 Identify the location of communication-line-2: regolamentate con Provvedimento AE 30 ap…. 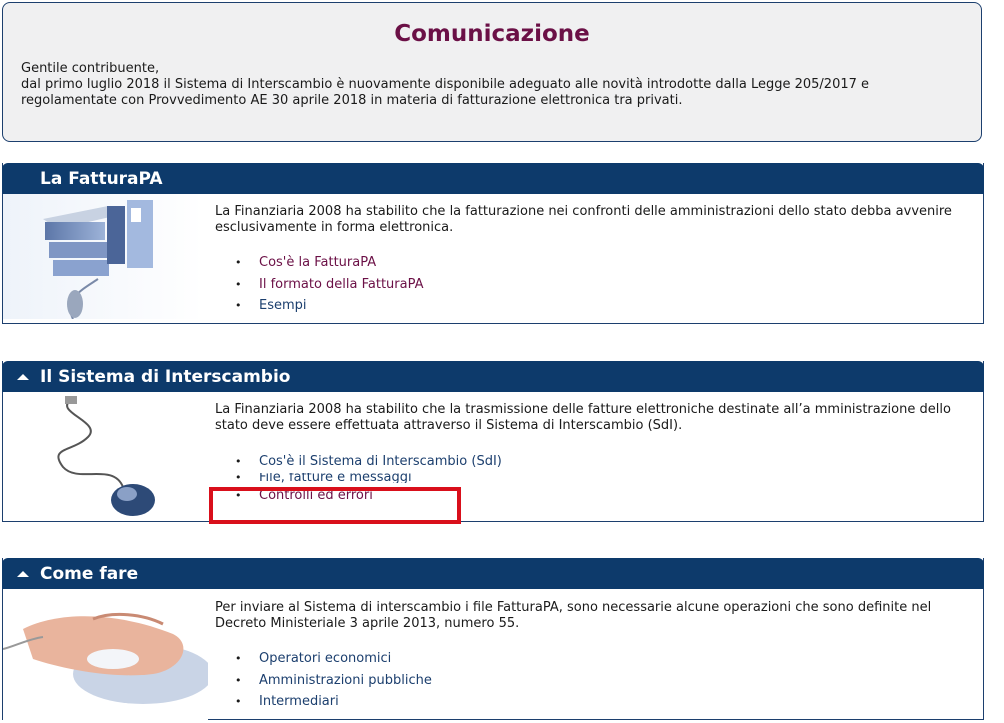
(352, 100).